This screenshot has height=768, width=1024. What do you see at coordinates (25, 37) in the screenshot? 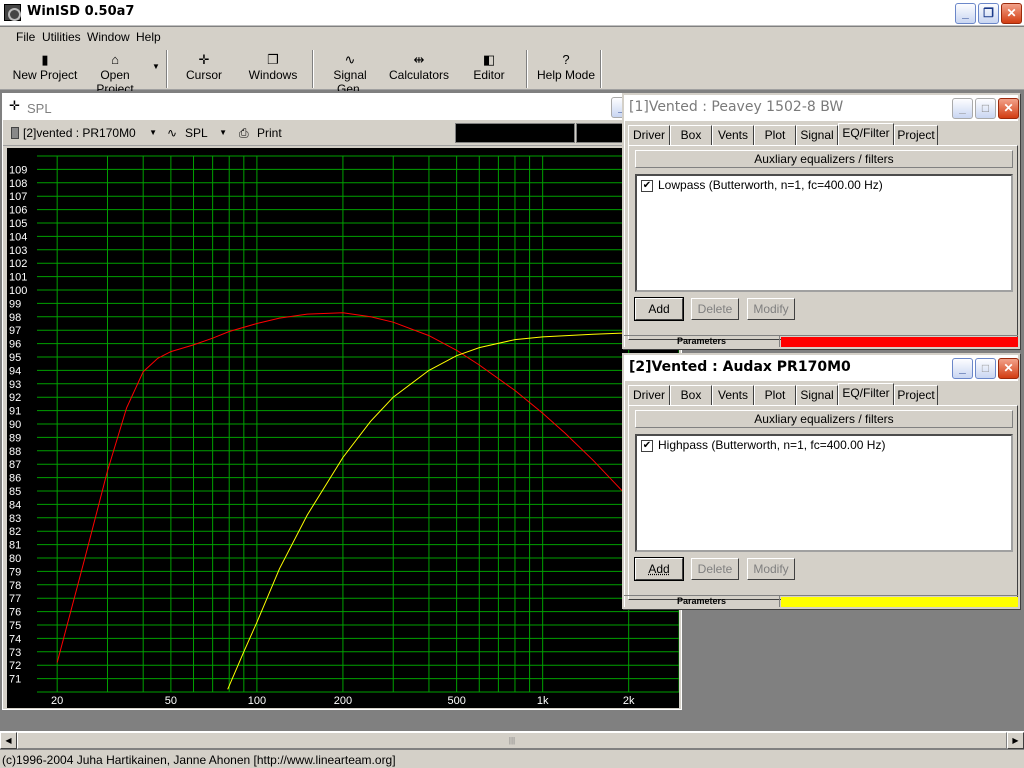
I see `menu-file: File` at bounding box center [25, 37].